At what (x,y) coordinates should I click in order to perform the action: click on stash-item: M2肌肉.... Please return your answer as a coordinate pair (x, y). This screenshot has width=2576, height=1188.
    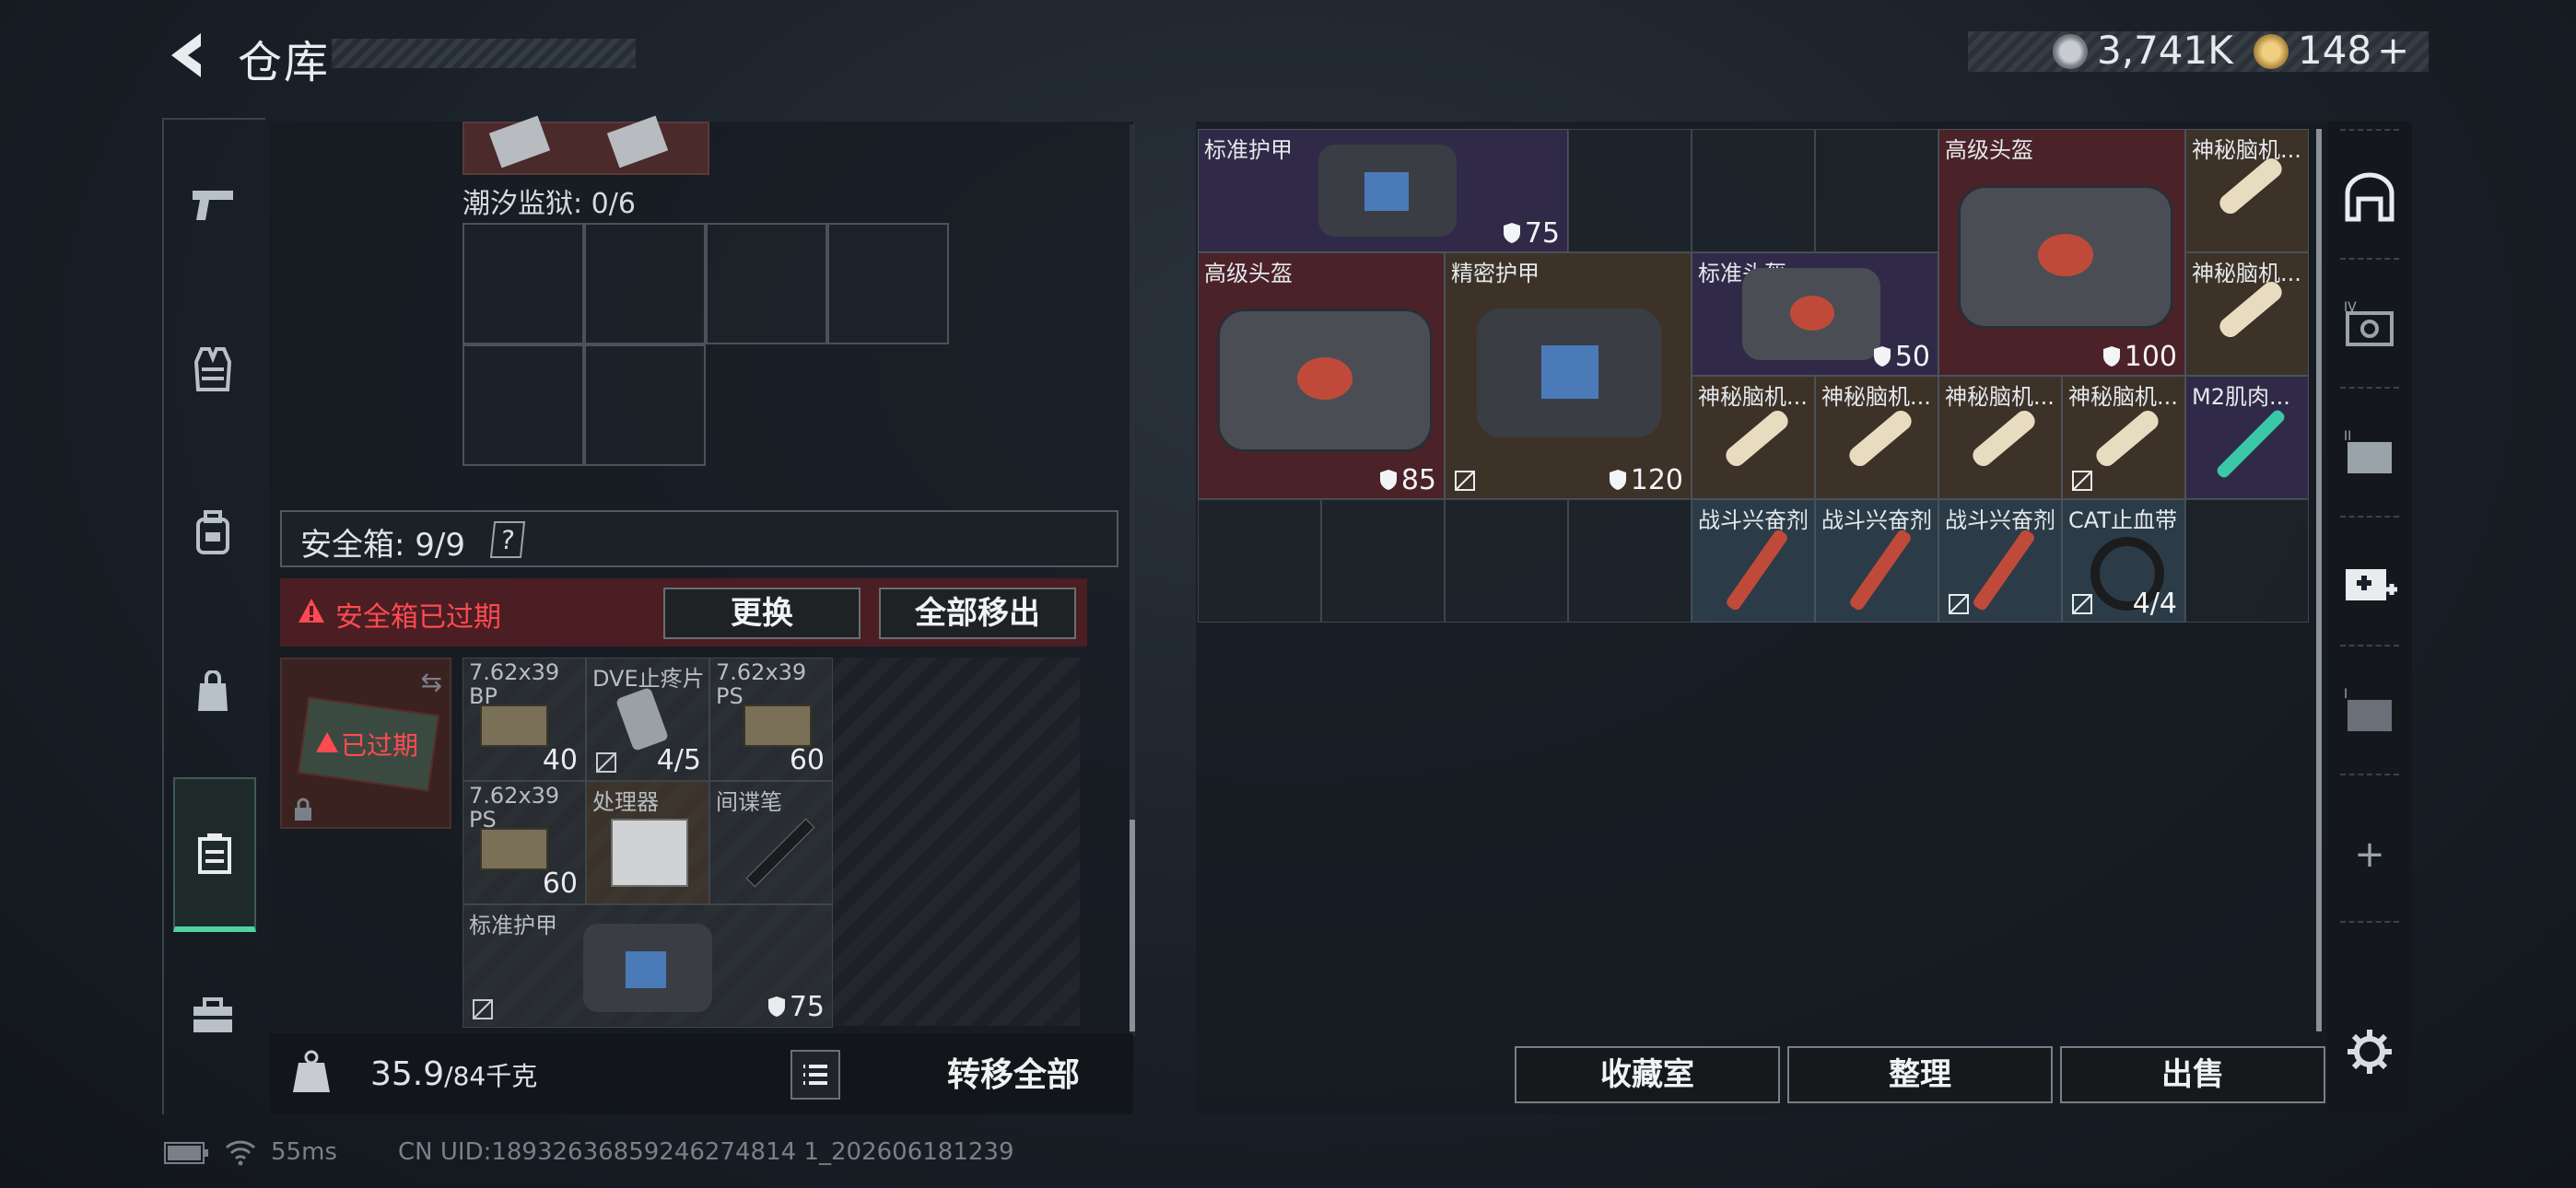
    Looking at the image, I should click on (2247, 437).